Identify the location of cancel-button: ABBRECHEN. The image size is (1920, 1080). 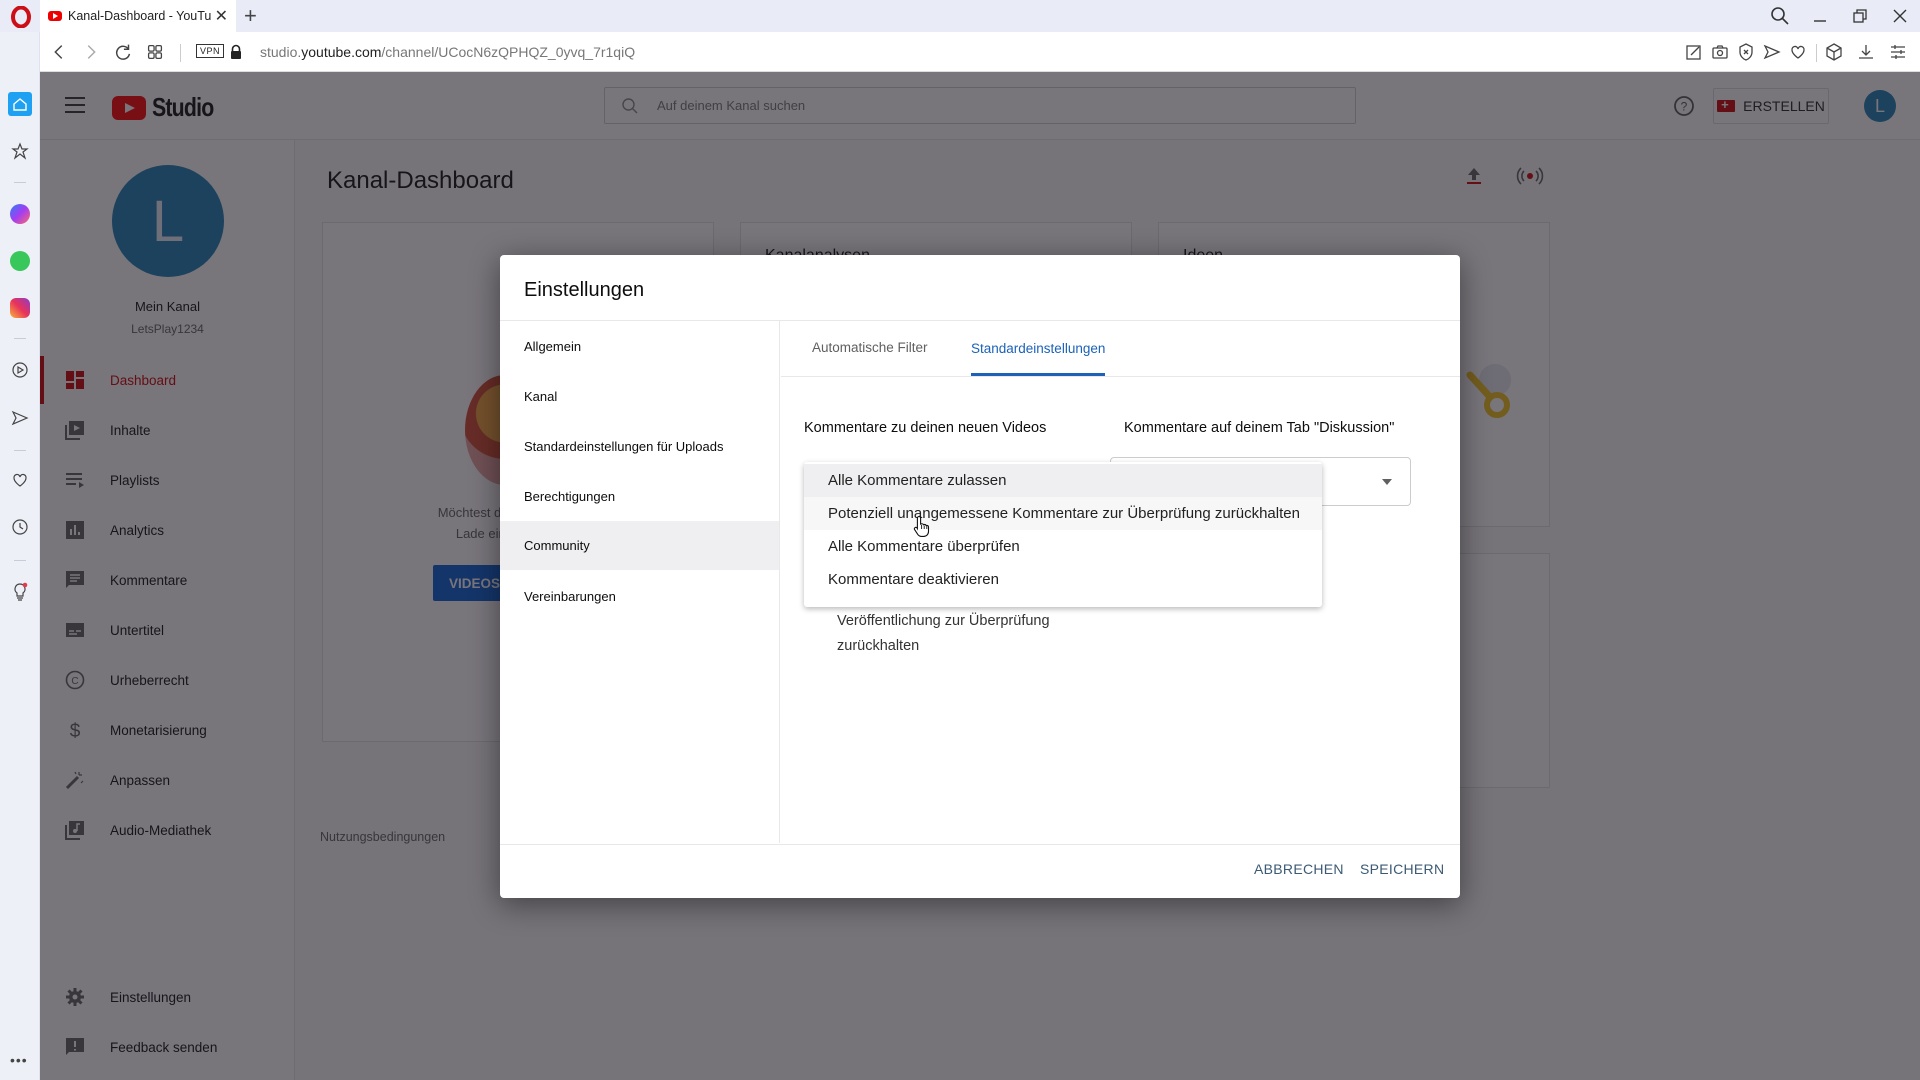
(1299, 869).